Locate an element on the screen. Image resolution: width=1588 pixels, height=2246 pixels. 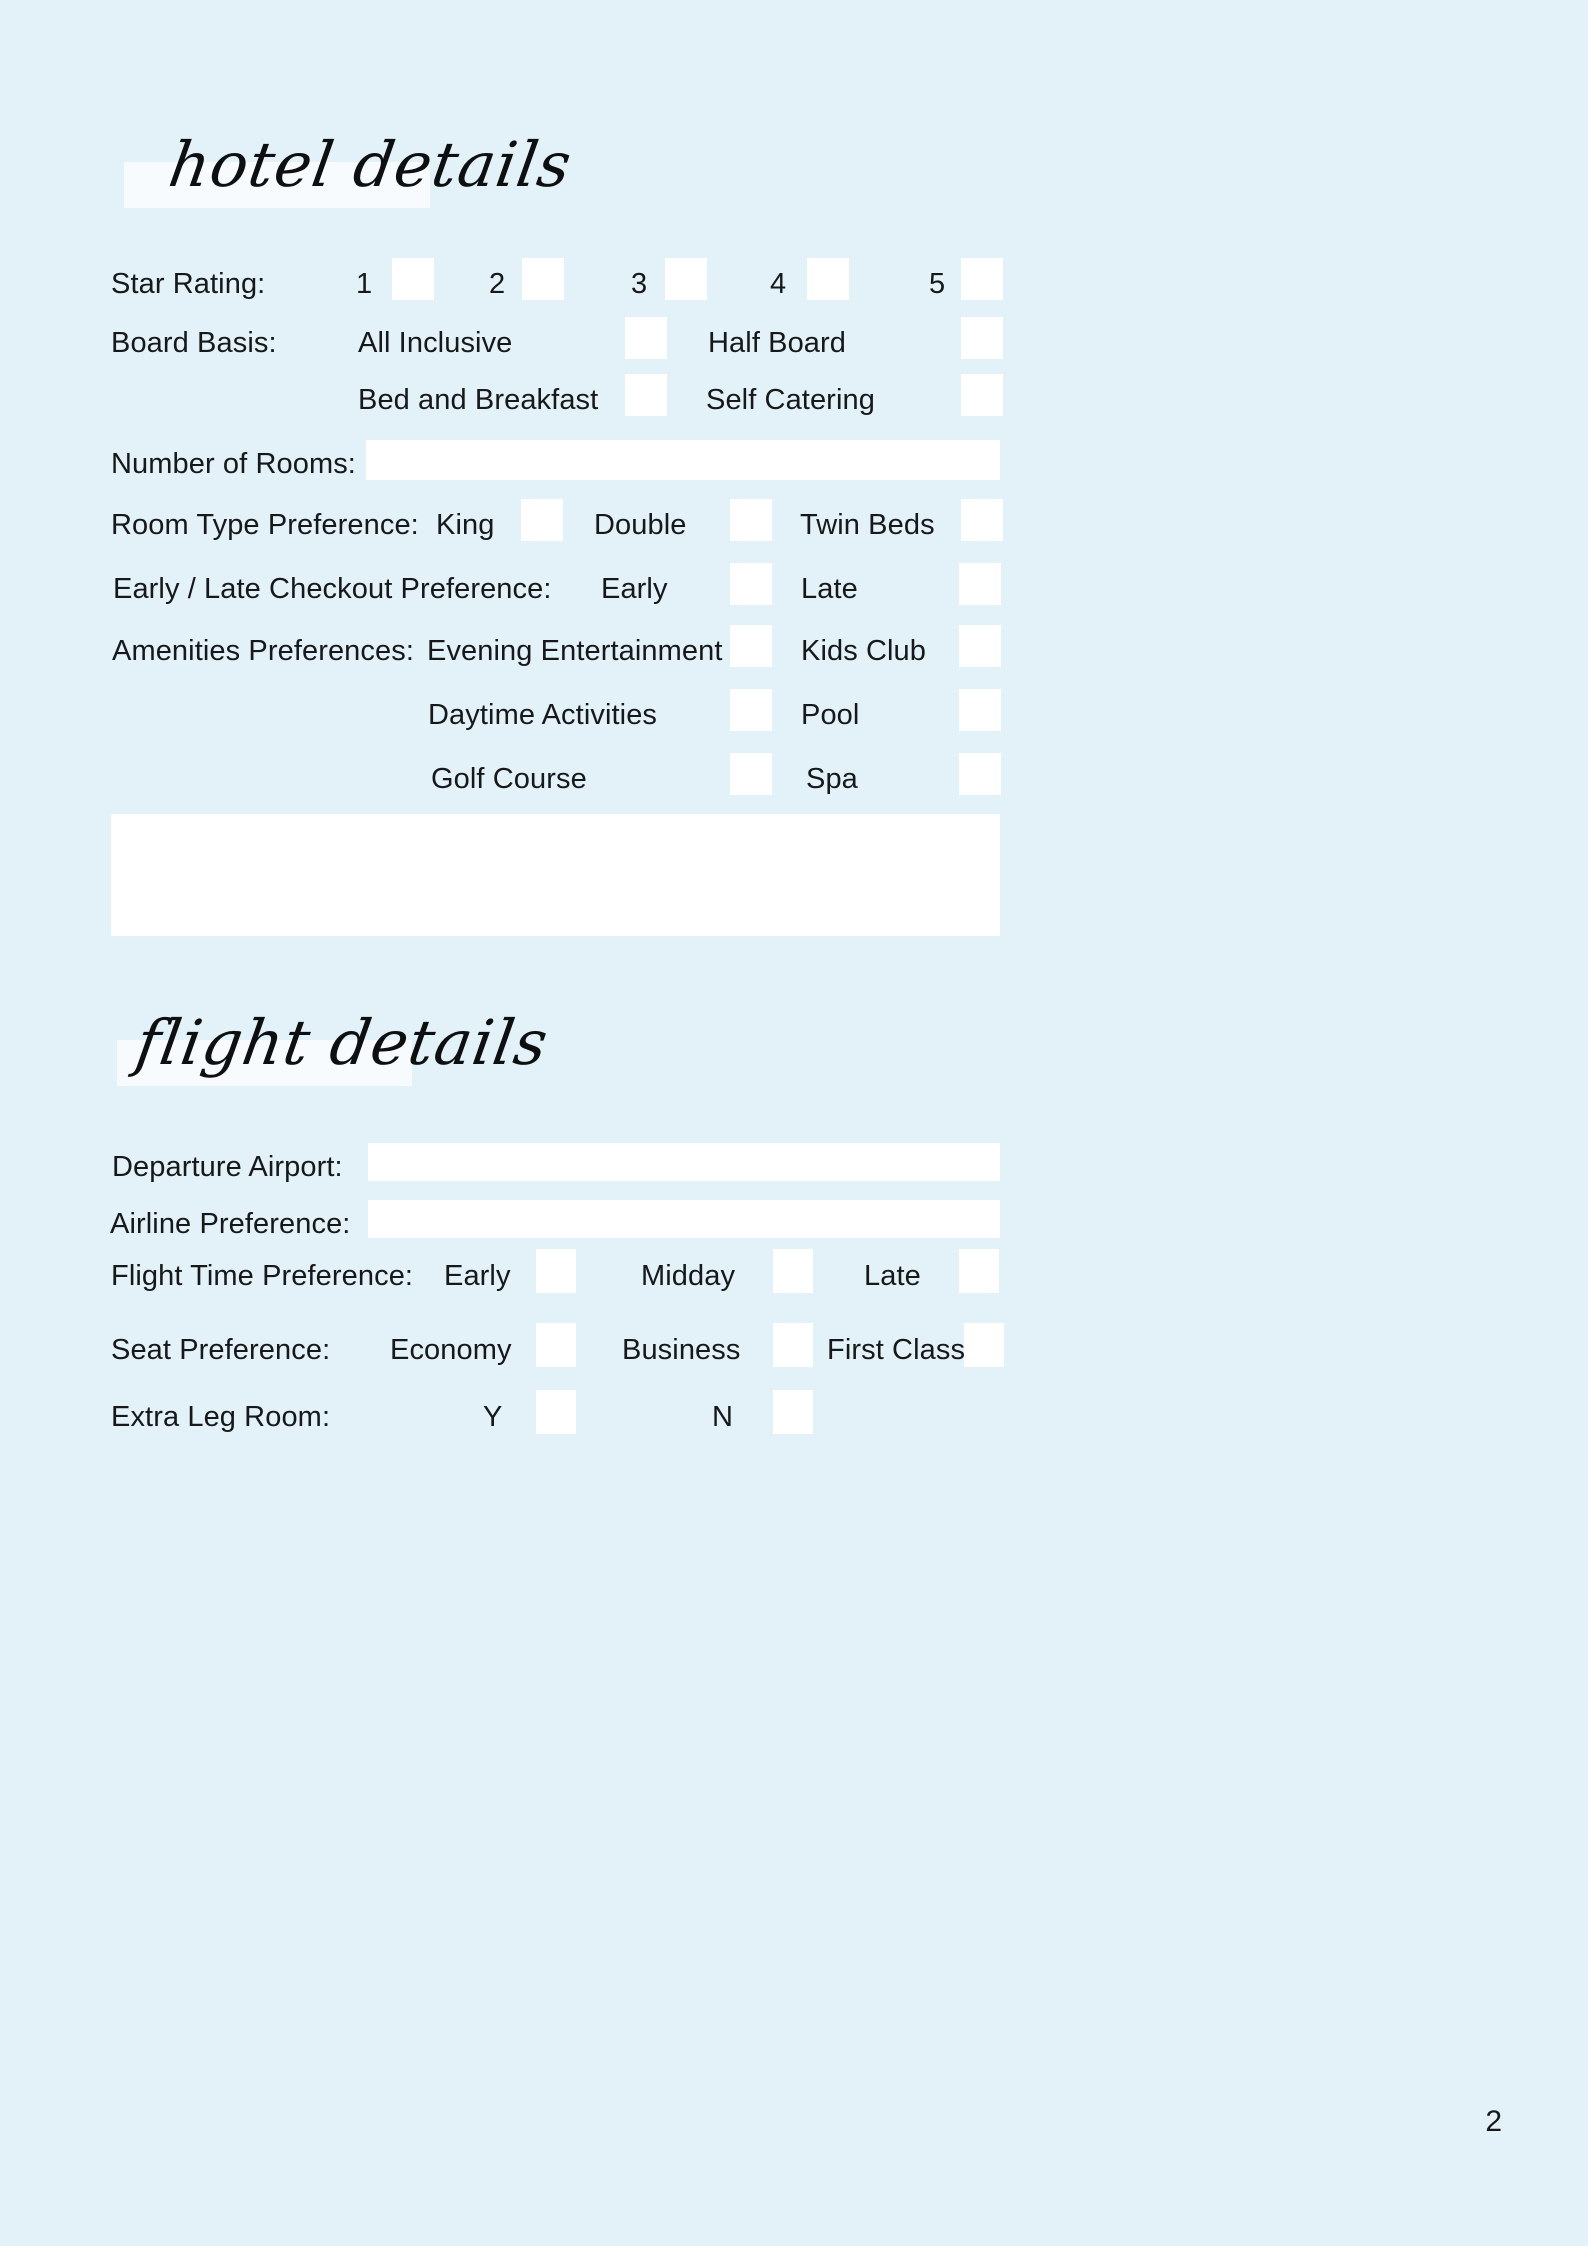
number-of-rooms-label: Number of Rooms: is located at coordinates (233, 464).